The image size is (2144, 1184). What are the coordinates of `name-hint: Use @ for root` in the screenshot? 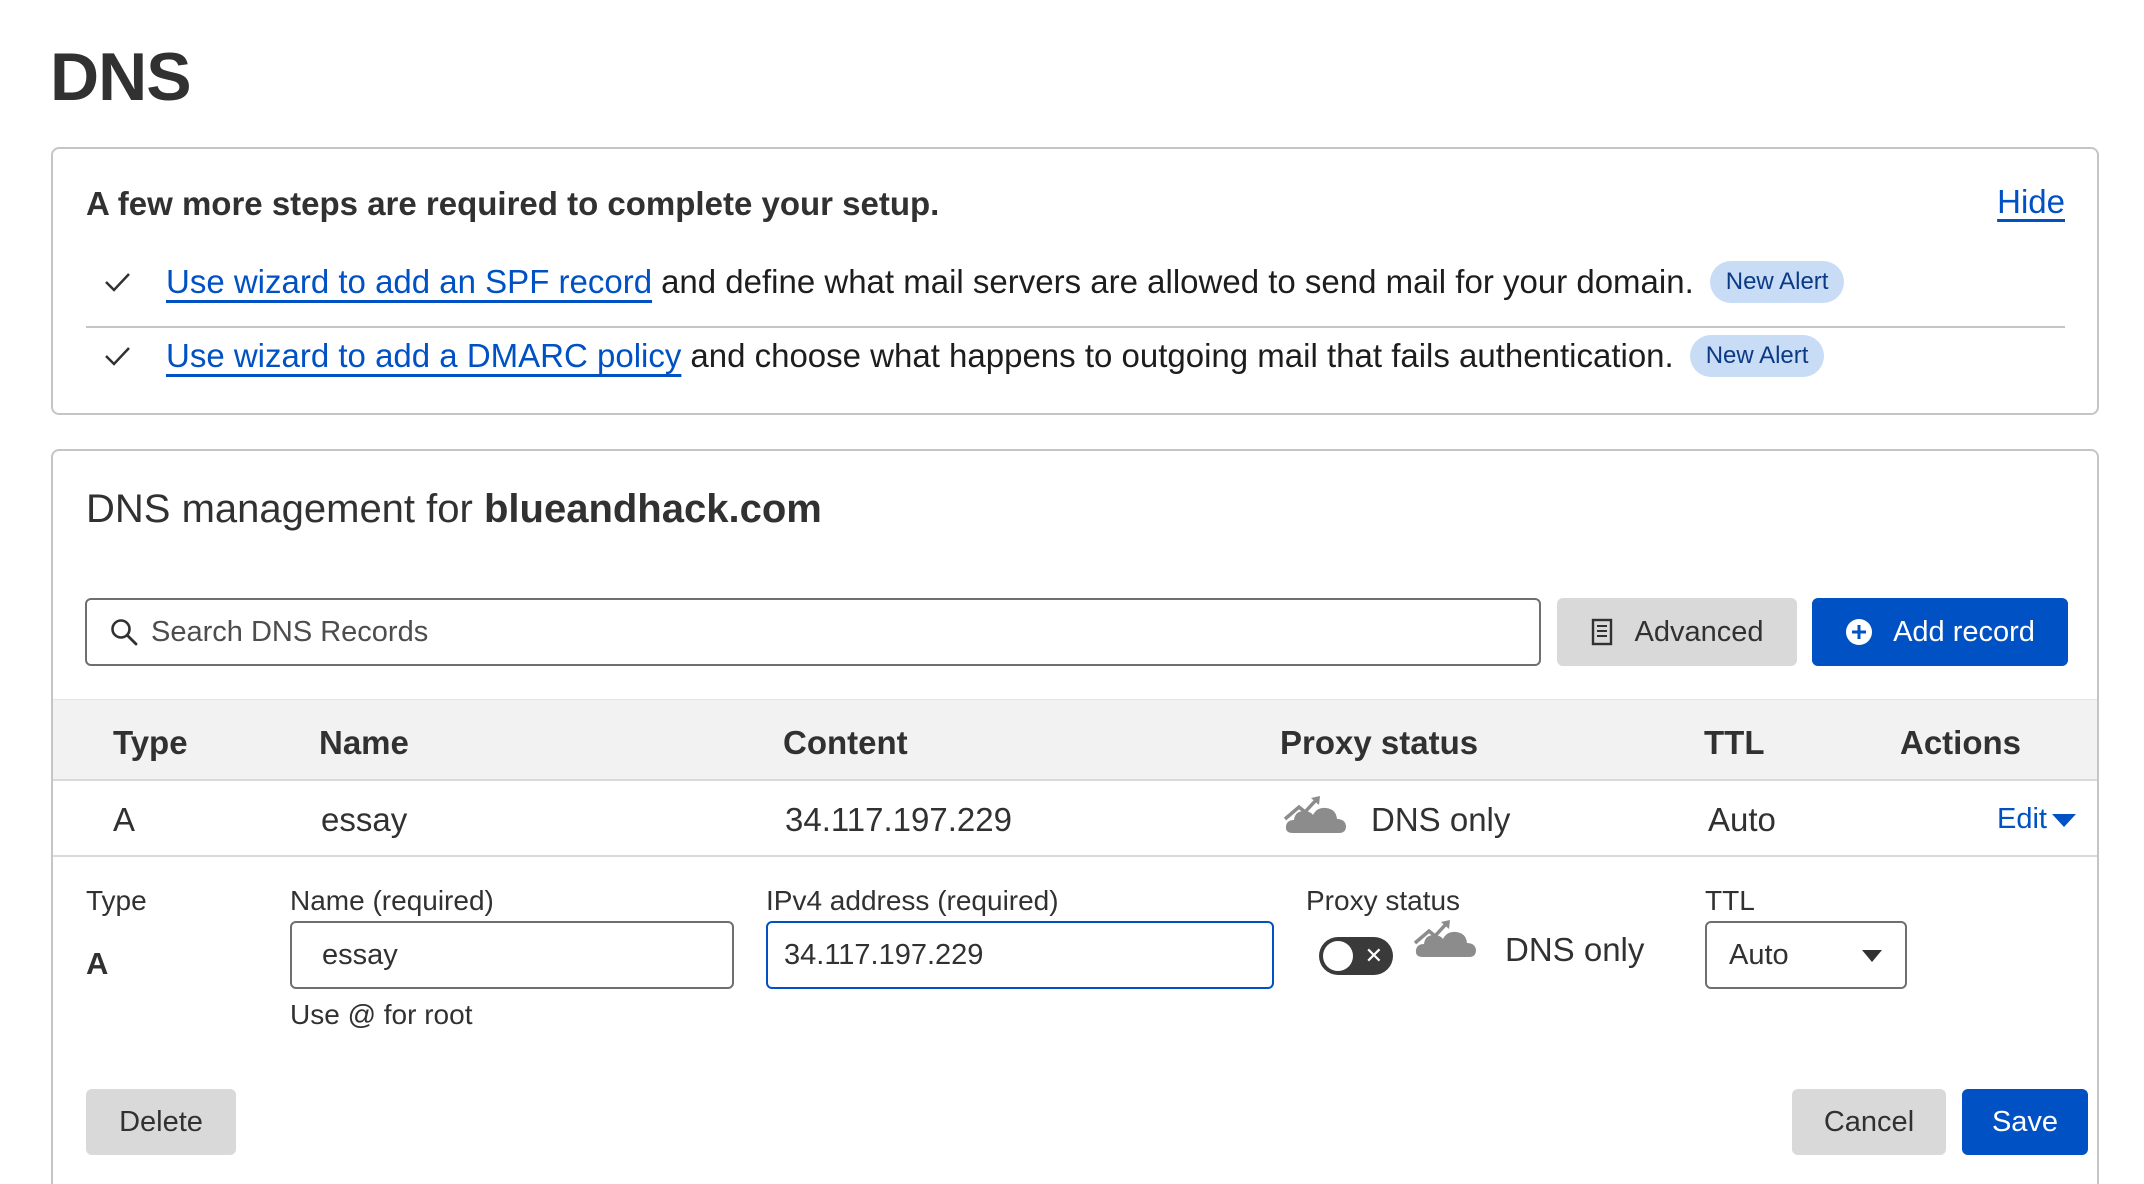 It's located at (381, 1014).